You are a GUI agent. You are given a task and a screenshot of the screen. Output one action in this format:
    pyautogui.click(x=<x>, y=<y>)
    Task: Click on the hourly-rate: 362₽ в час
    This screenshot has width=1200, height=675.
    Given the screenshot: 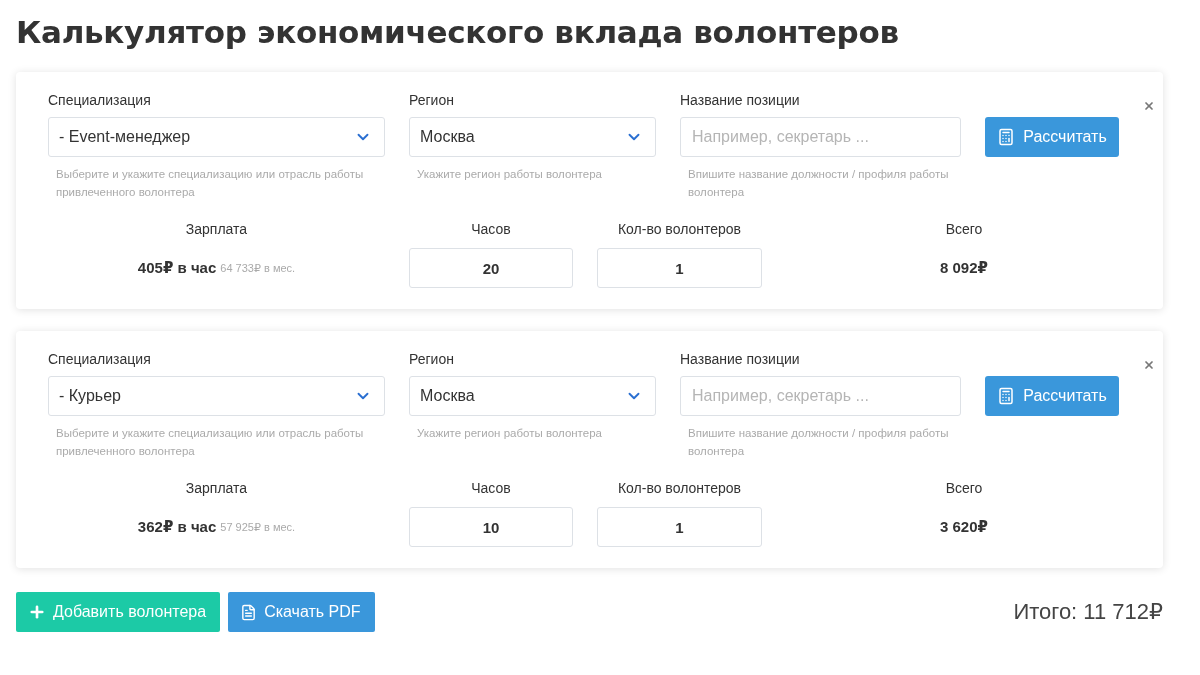 What is the action you would take?
    pyautogui.click(x=177, y=527)
    